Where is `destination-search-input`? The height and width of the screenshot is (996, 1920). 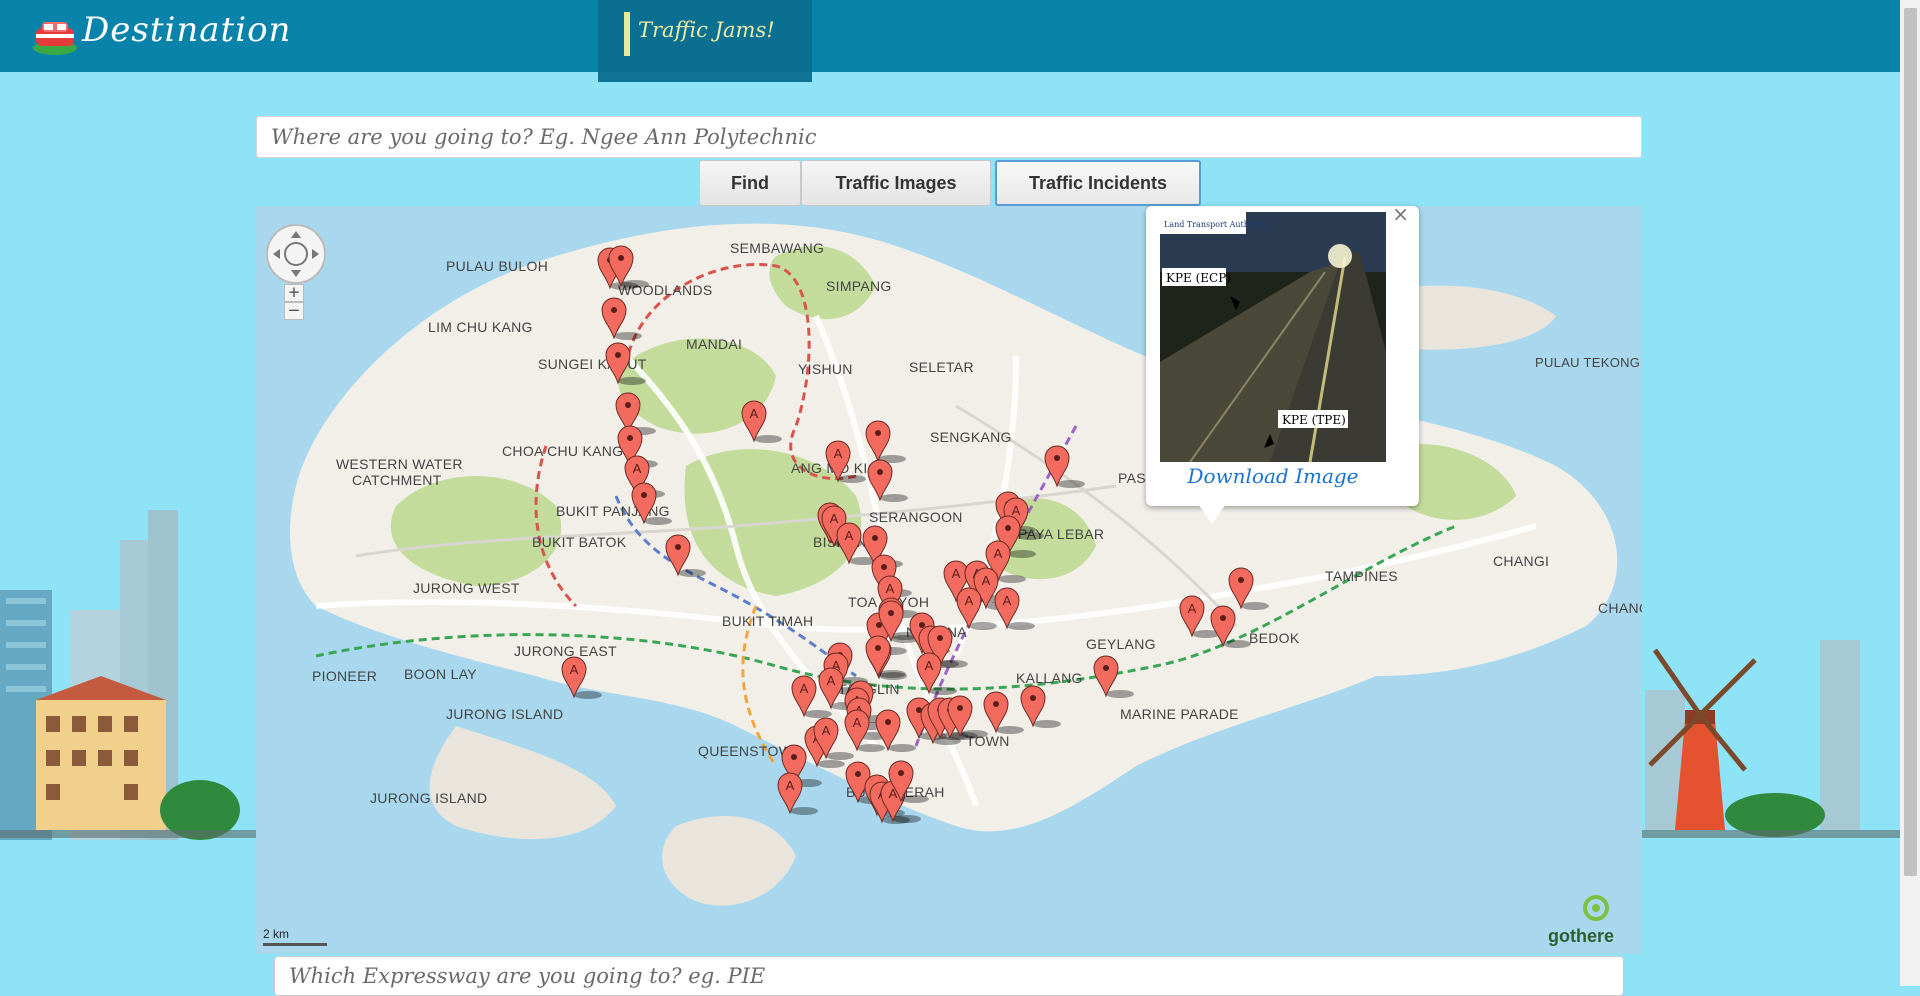 destination-search-input is located at coordinates (949, 137).